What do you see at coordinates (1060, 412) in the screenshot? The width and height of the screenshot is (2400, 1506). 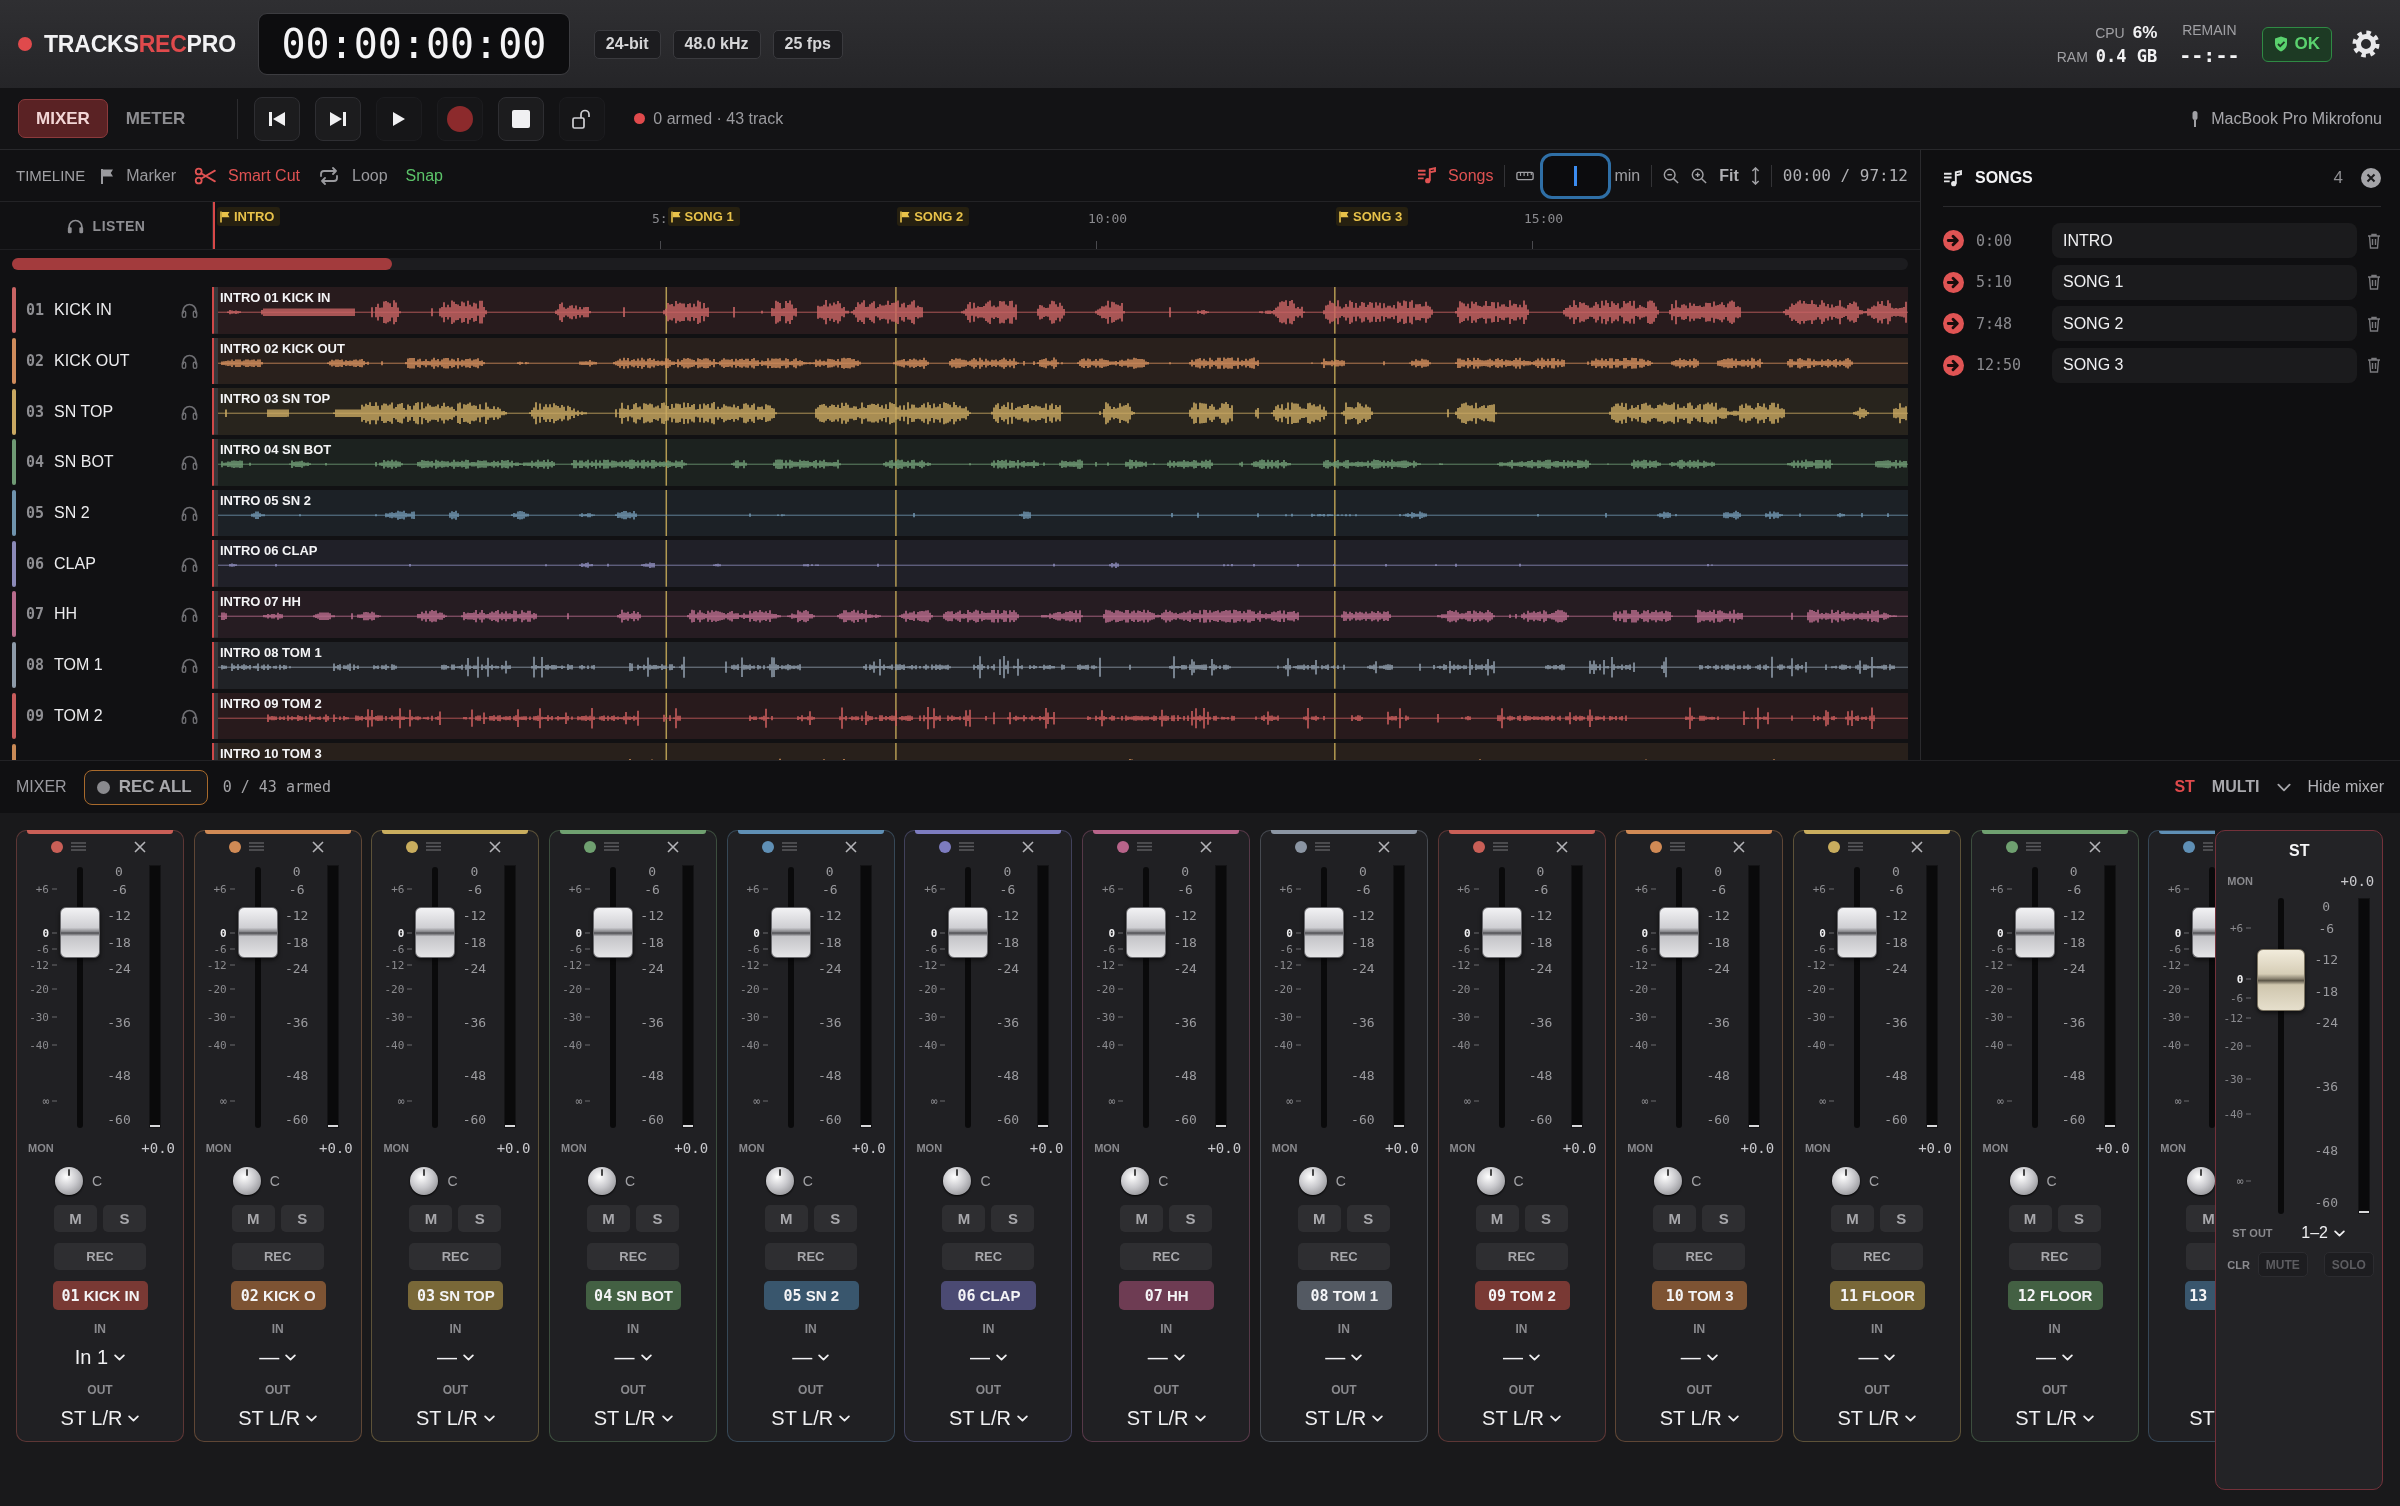 I see `audio-clip: INTRO 03 SN TOP` at bounding box center [1060, 412].